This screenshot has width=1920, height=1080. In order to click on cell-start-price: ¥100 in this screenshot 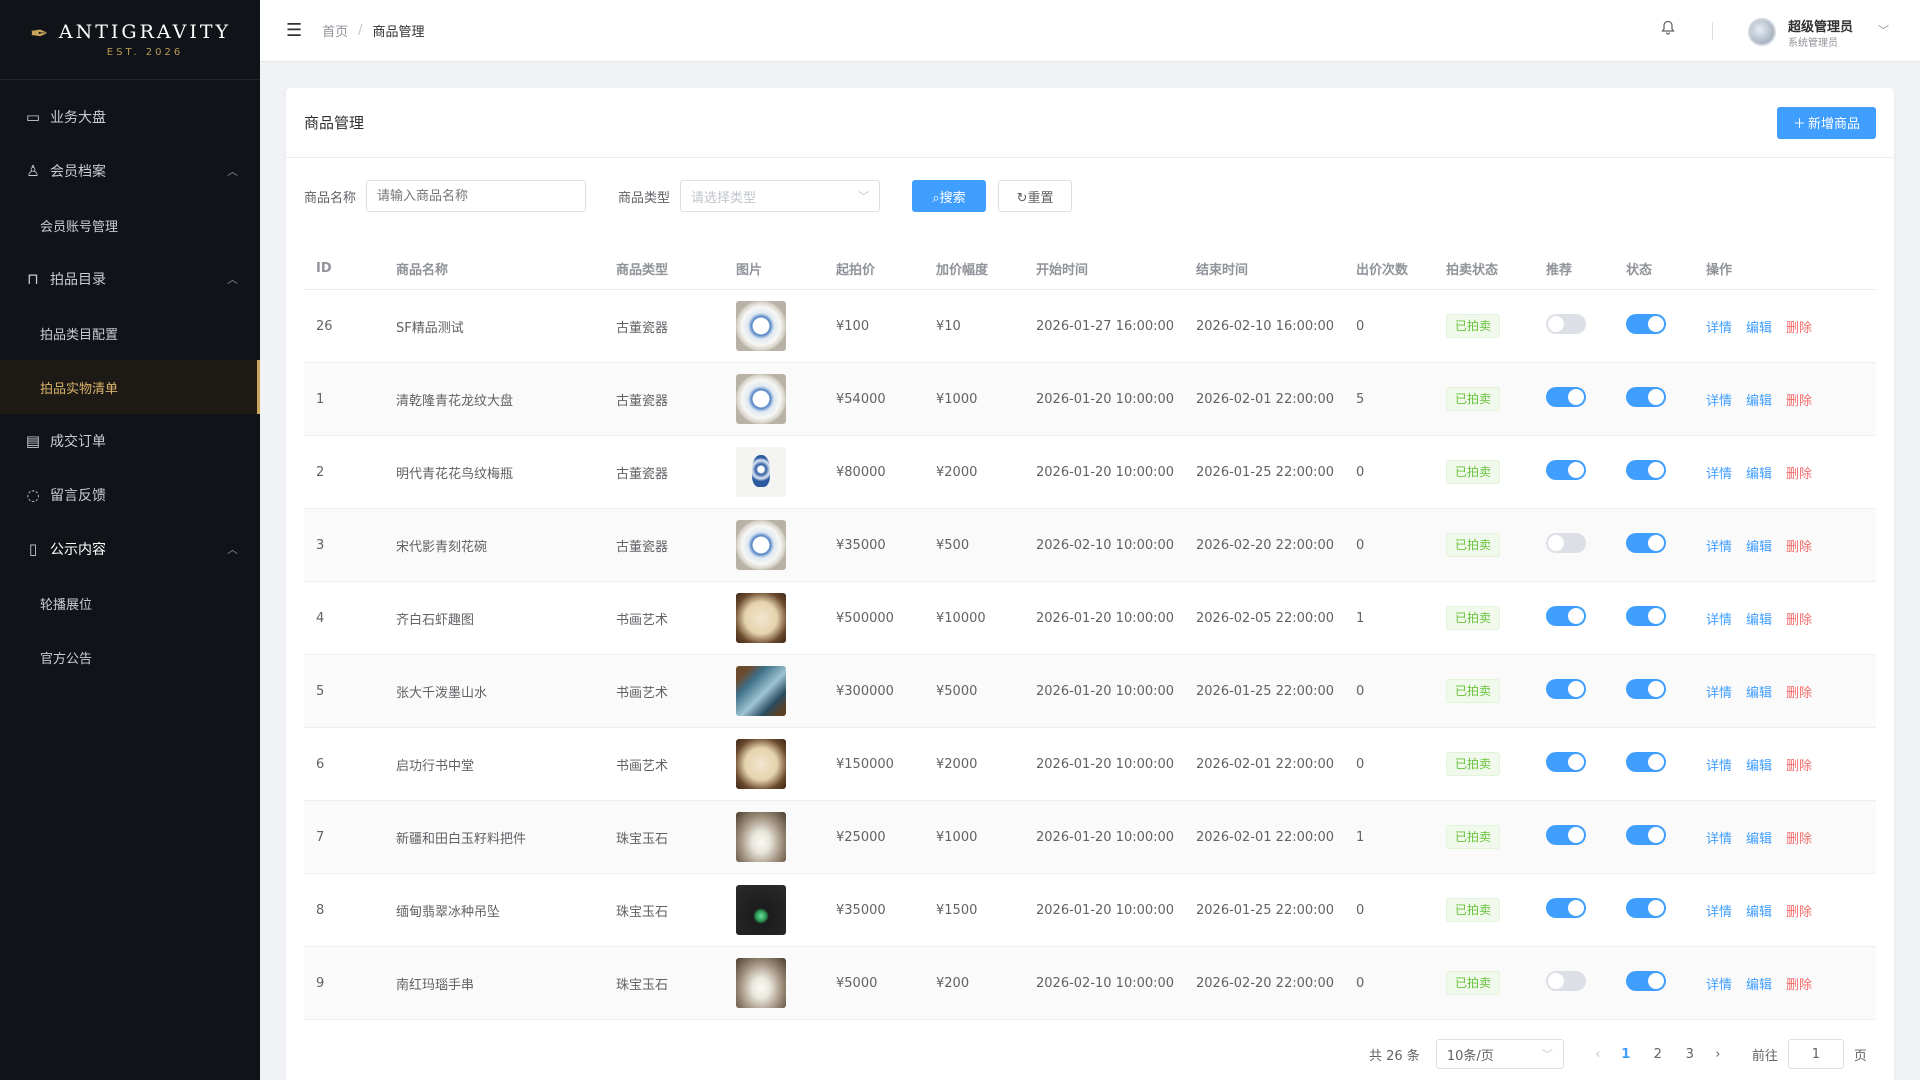, I will do `click(853, 326)`.